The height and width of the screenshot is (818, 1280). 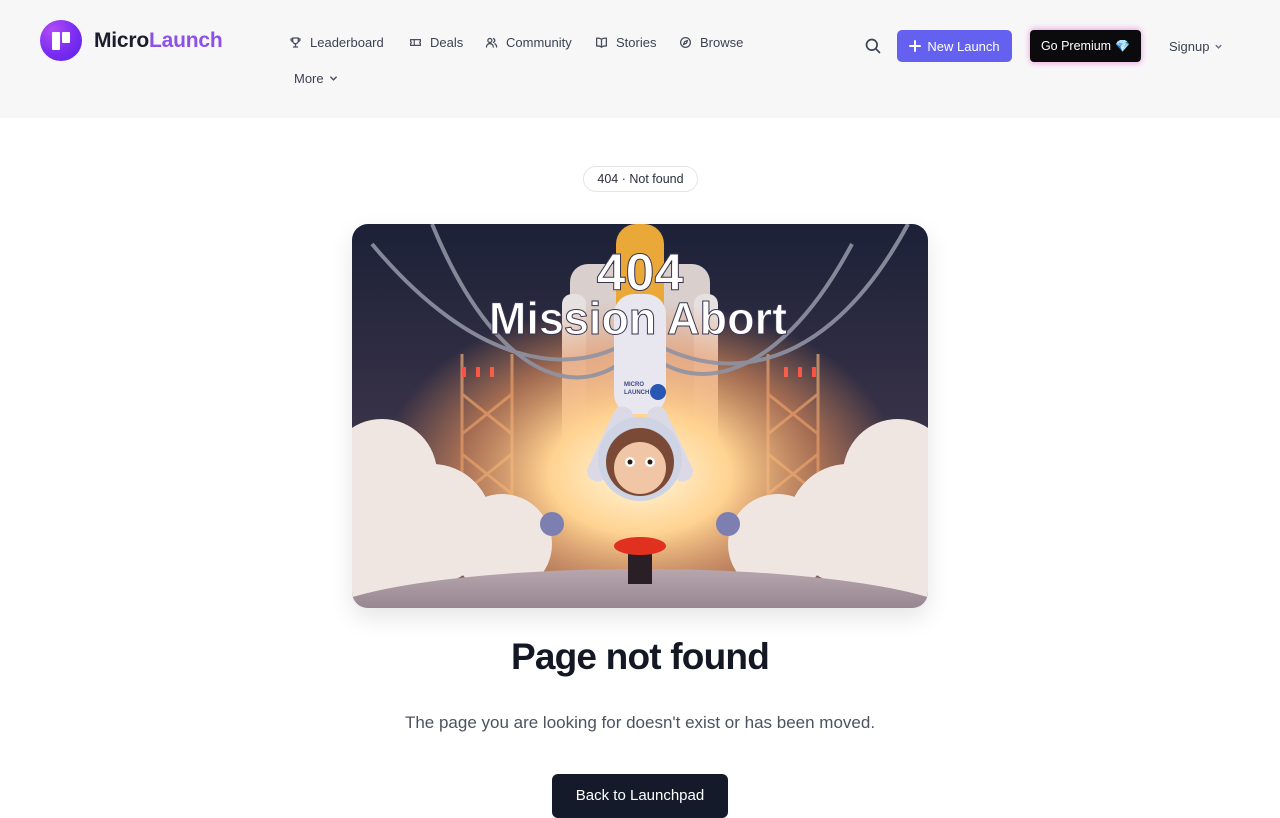 I want to click on search-button, so click(x=873, y=46).